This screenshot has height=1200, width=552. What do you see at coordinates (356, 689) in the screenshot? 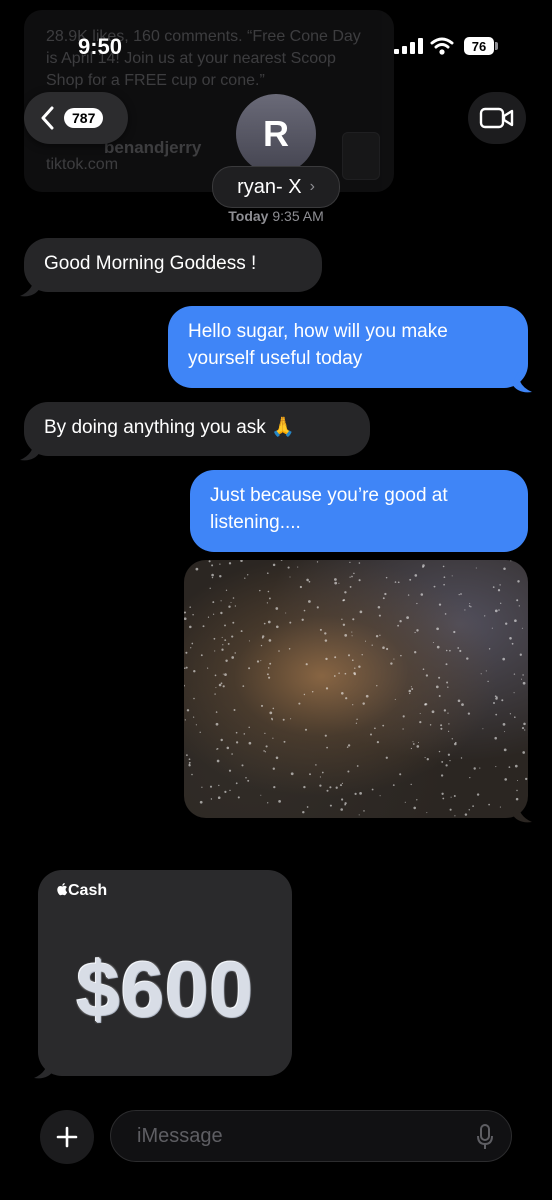
I see `photo-attachment` at bounding box center [356, 689].